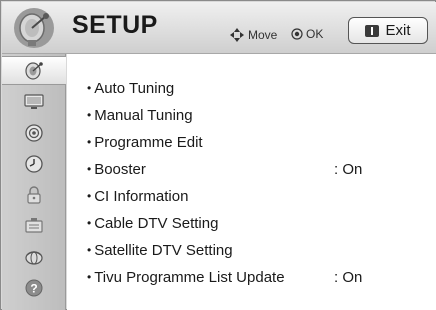 This screenshot has width=436, height=310. Describe the element at coordinates (134, 88) in the screenshot. I see `menu-item-label: Auto Tuning` at that location.